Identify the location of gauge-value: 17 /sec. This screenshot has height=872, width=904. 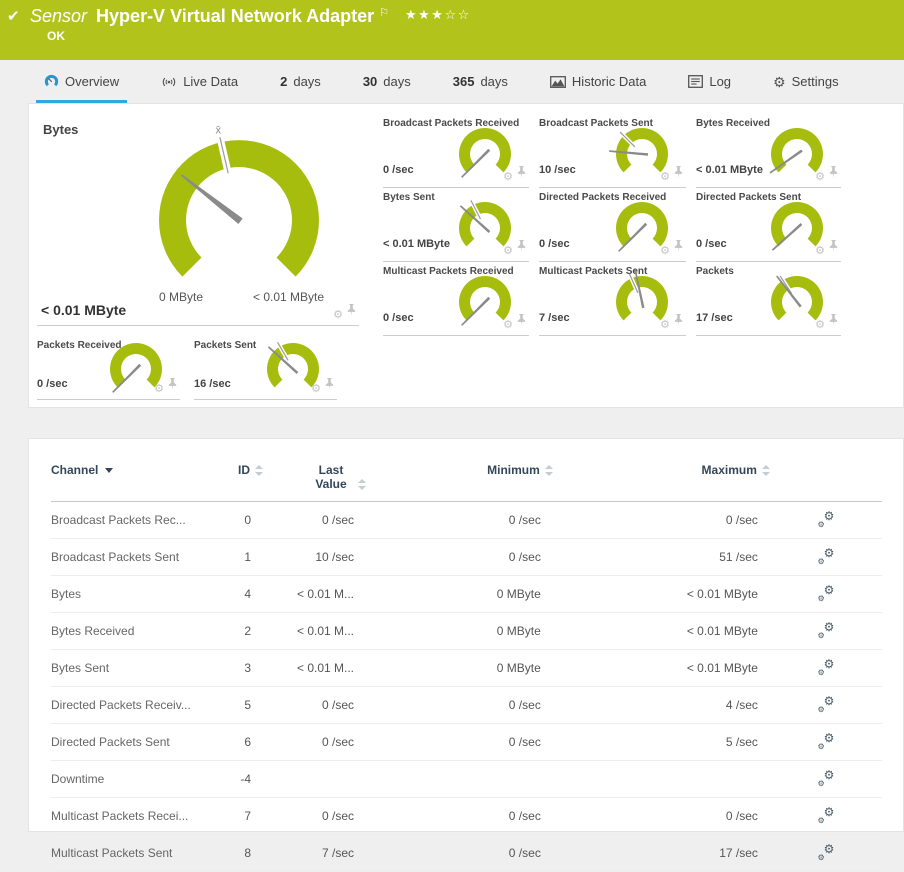
(714, 318).